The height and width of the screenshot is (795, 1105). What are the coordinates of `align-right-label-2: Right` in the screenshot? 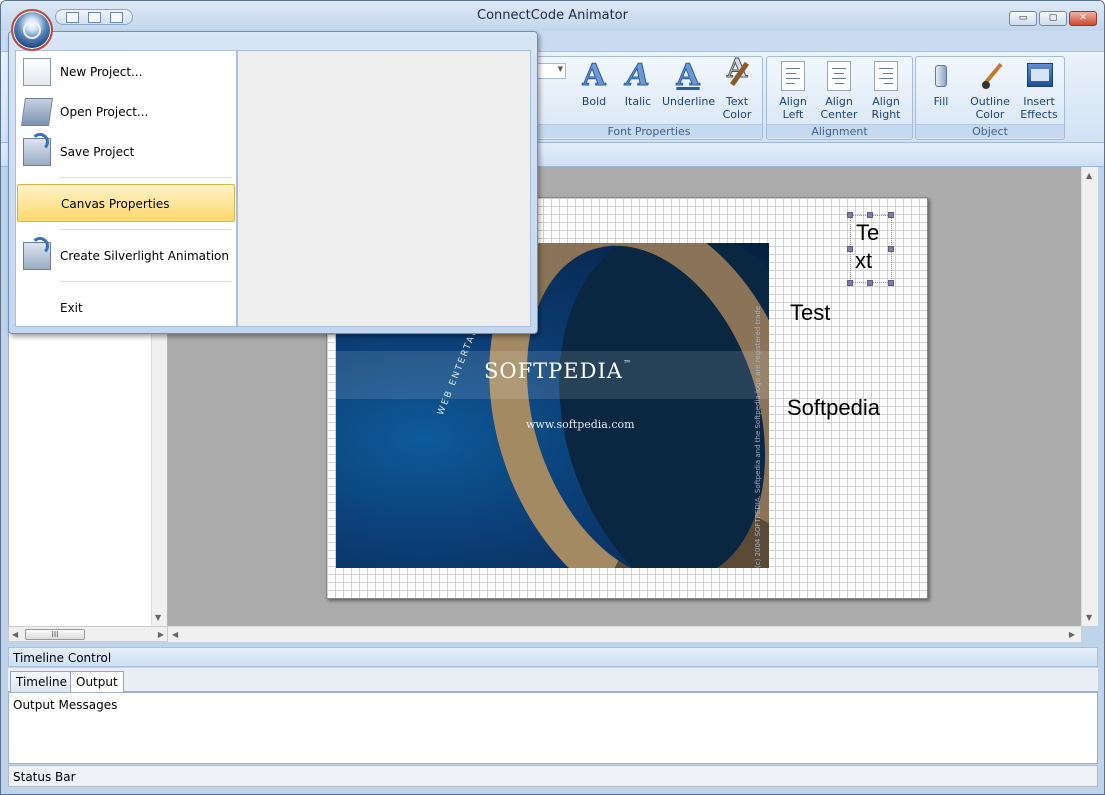 It's located at (886, 114).